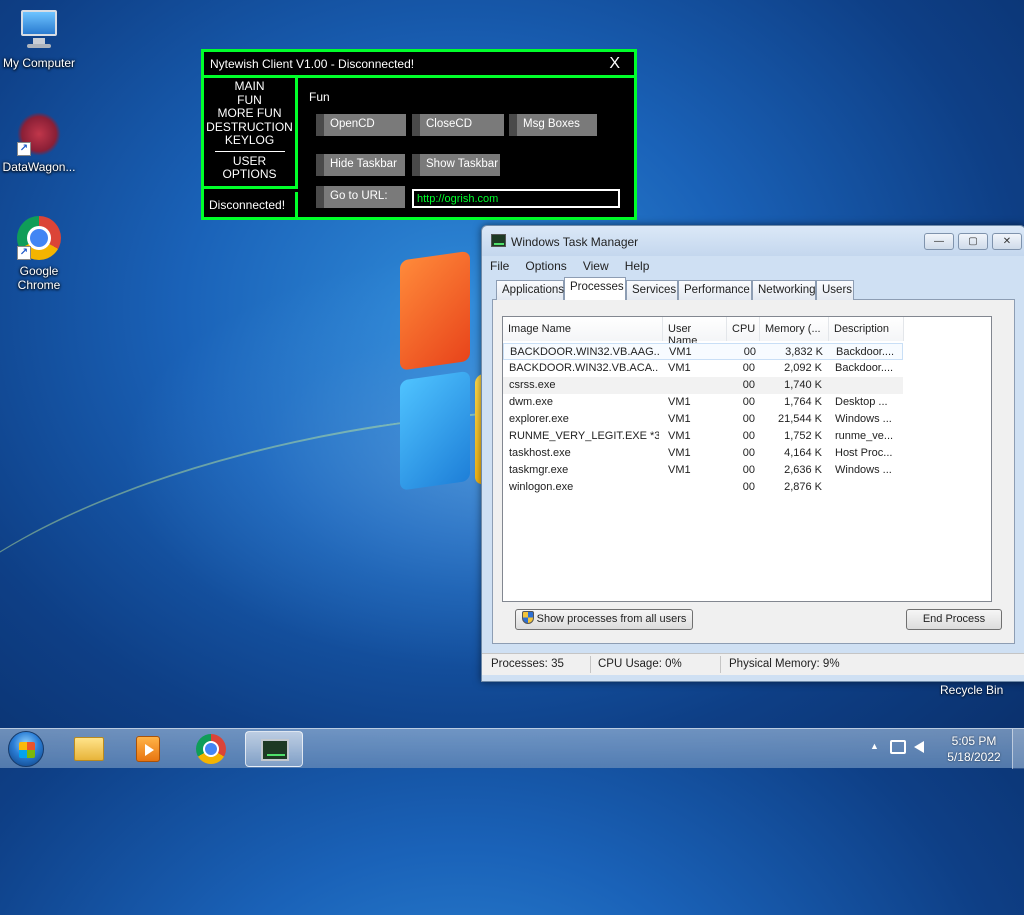 Image resolution: width=1024 pixels, height=915 pixels. I want to click on nytewish-title: Nytewish Client V1.00 - Disconnected!, so click(312, 64).